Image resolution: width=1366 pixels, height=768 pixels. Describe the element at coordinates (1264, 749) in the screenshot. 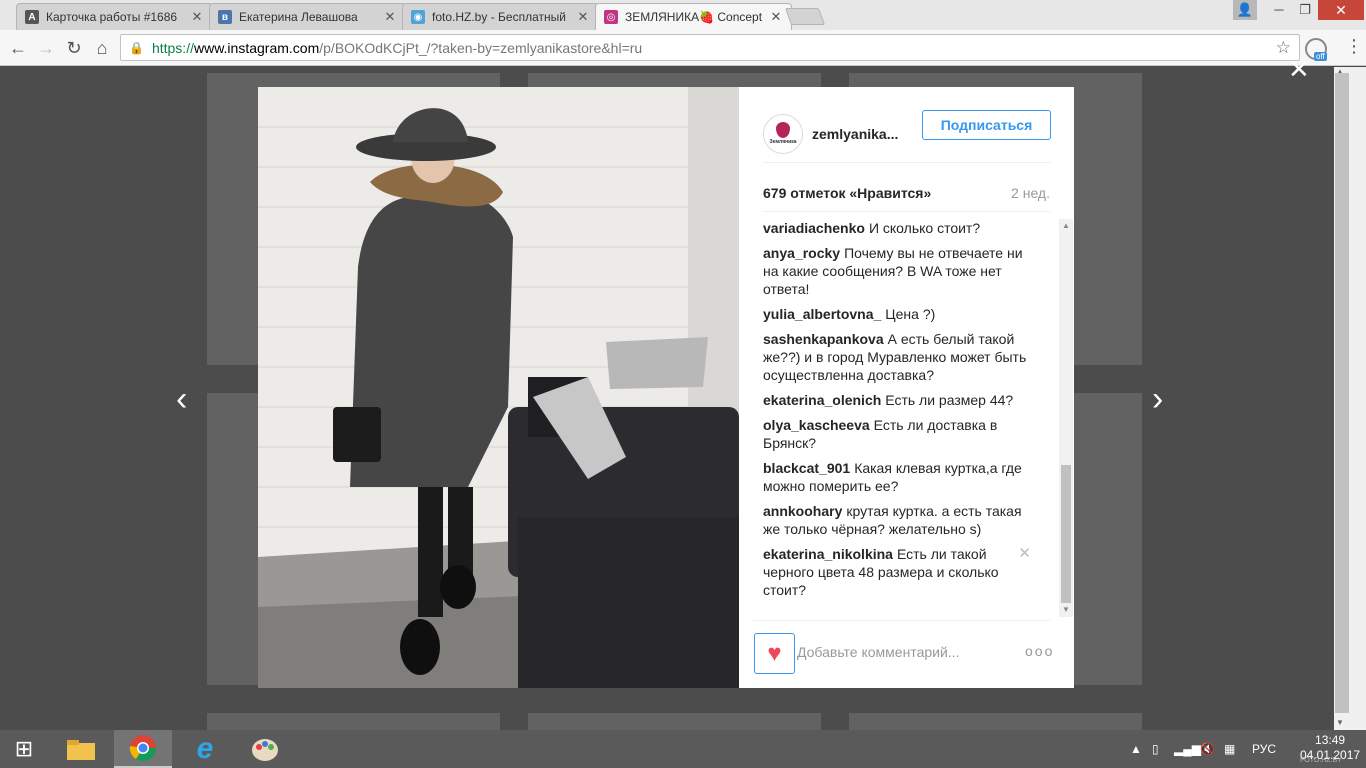

I see `language-indicator: РУС` at that location.